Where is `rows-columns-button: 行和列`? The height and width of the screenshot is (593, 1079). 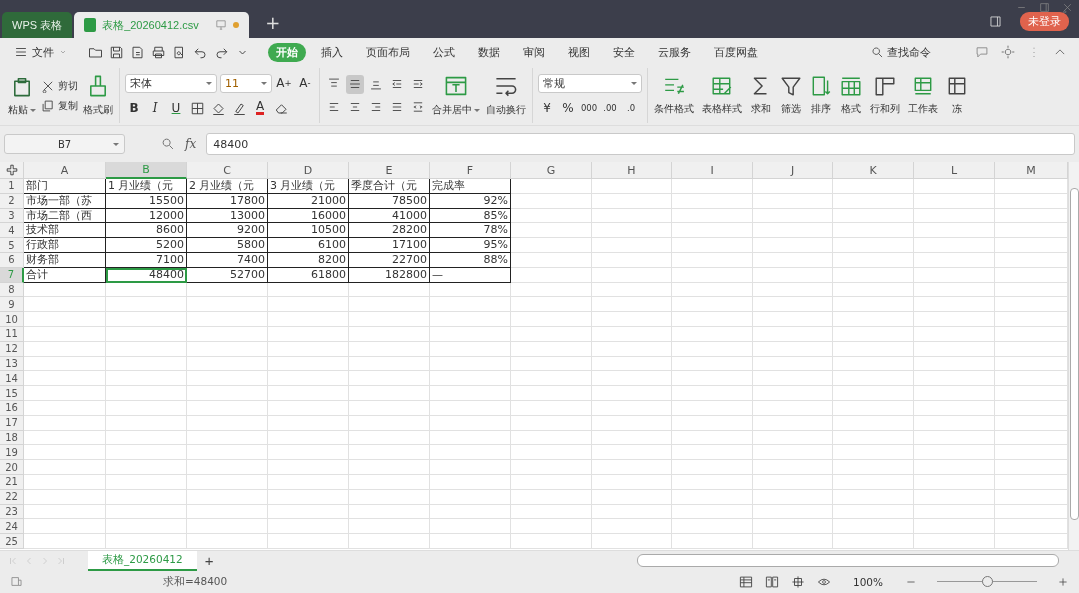 rows-columns-button: 行和列 is located at coordinates (885, 95).